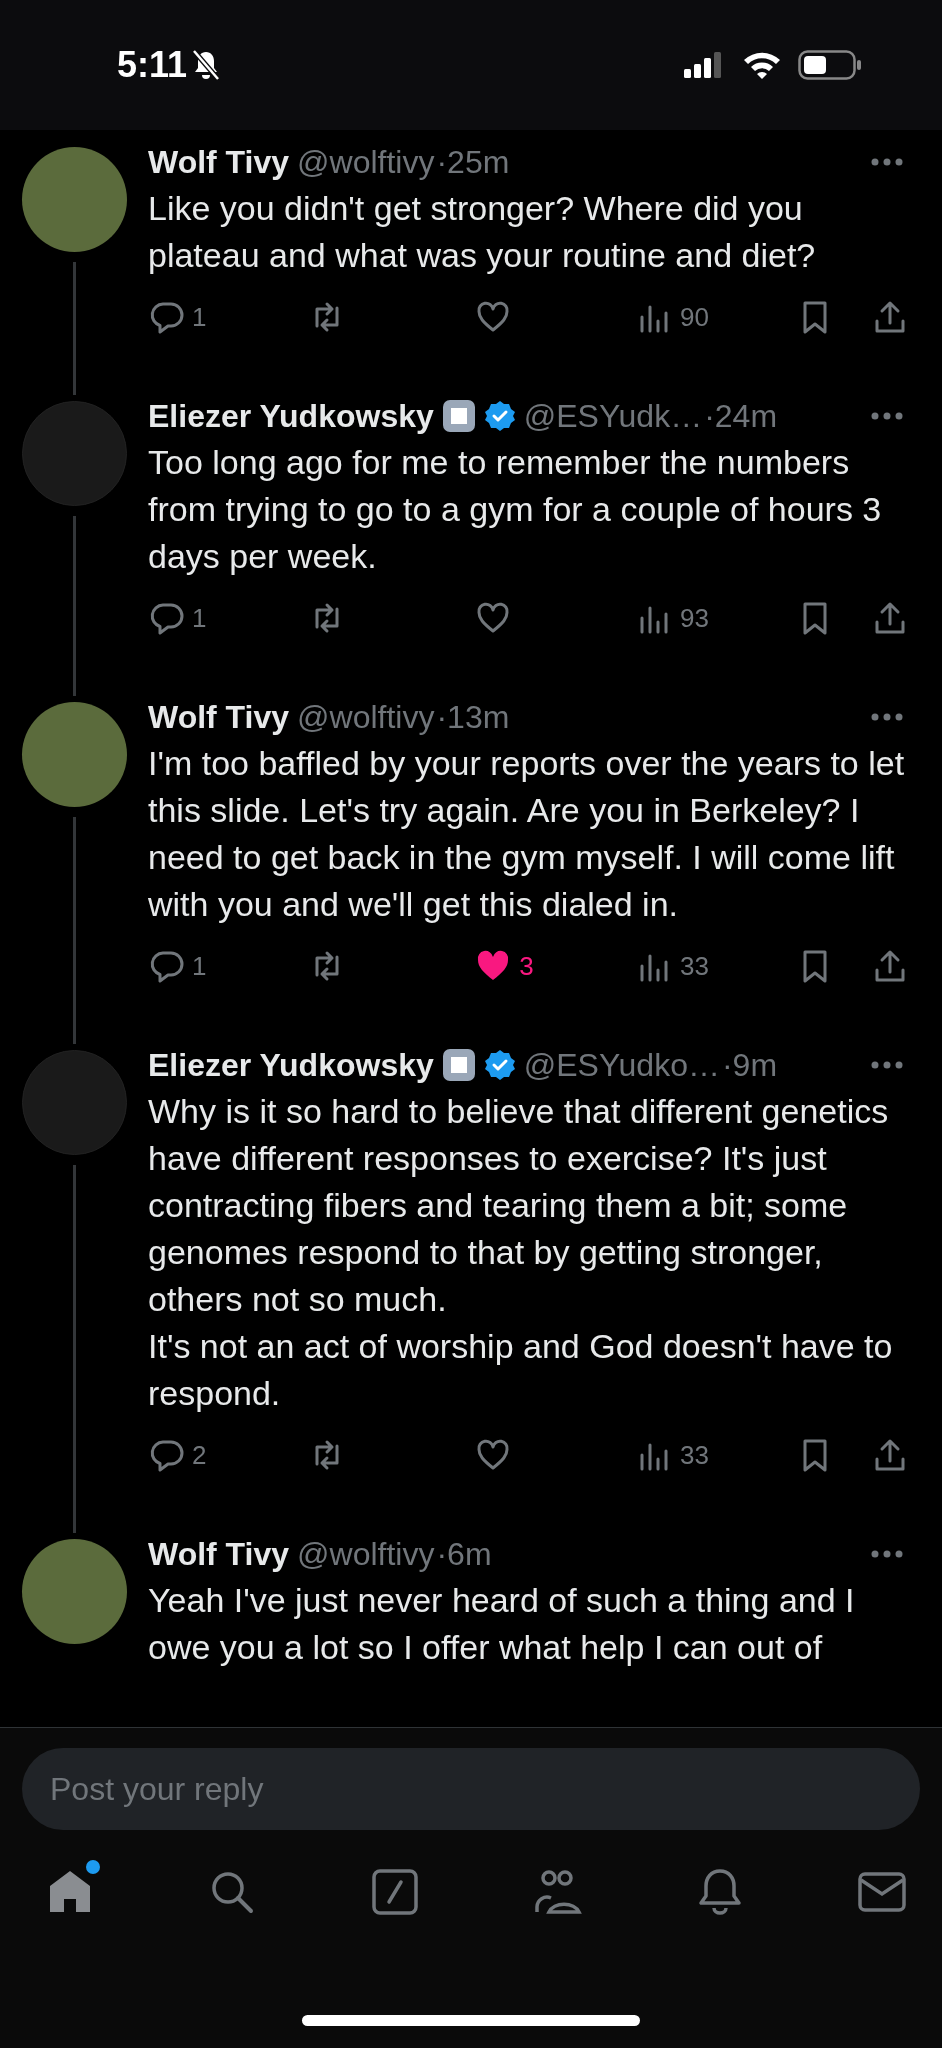 Image resolution: width=942 pixels, height=2048 pixels. I want to click on post-text: Yeah I've just never heard of such a thing and I owe you a lot so I offer what help I can out of, so click(502, 1624).